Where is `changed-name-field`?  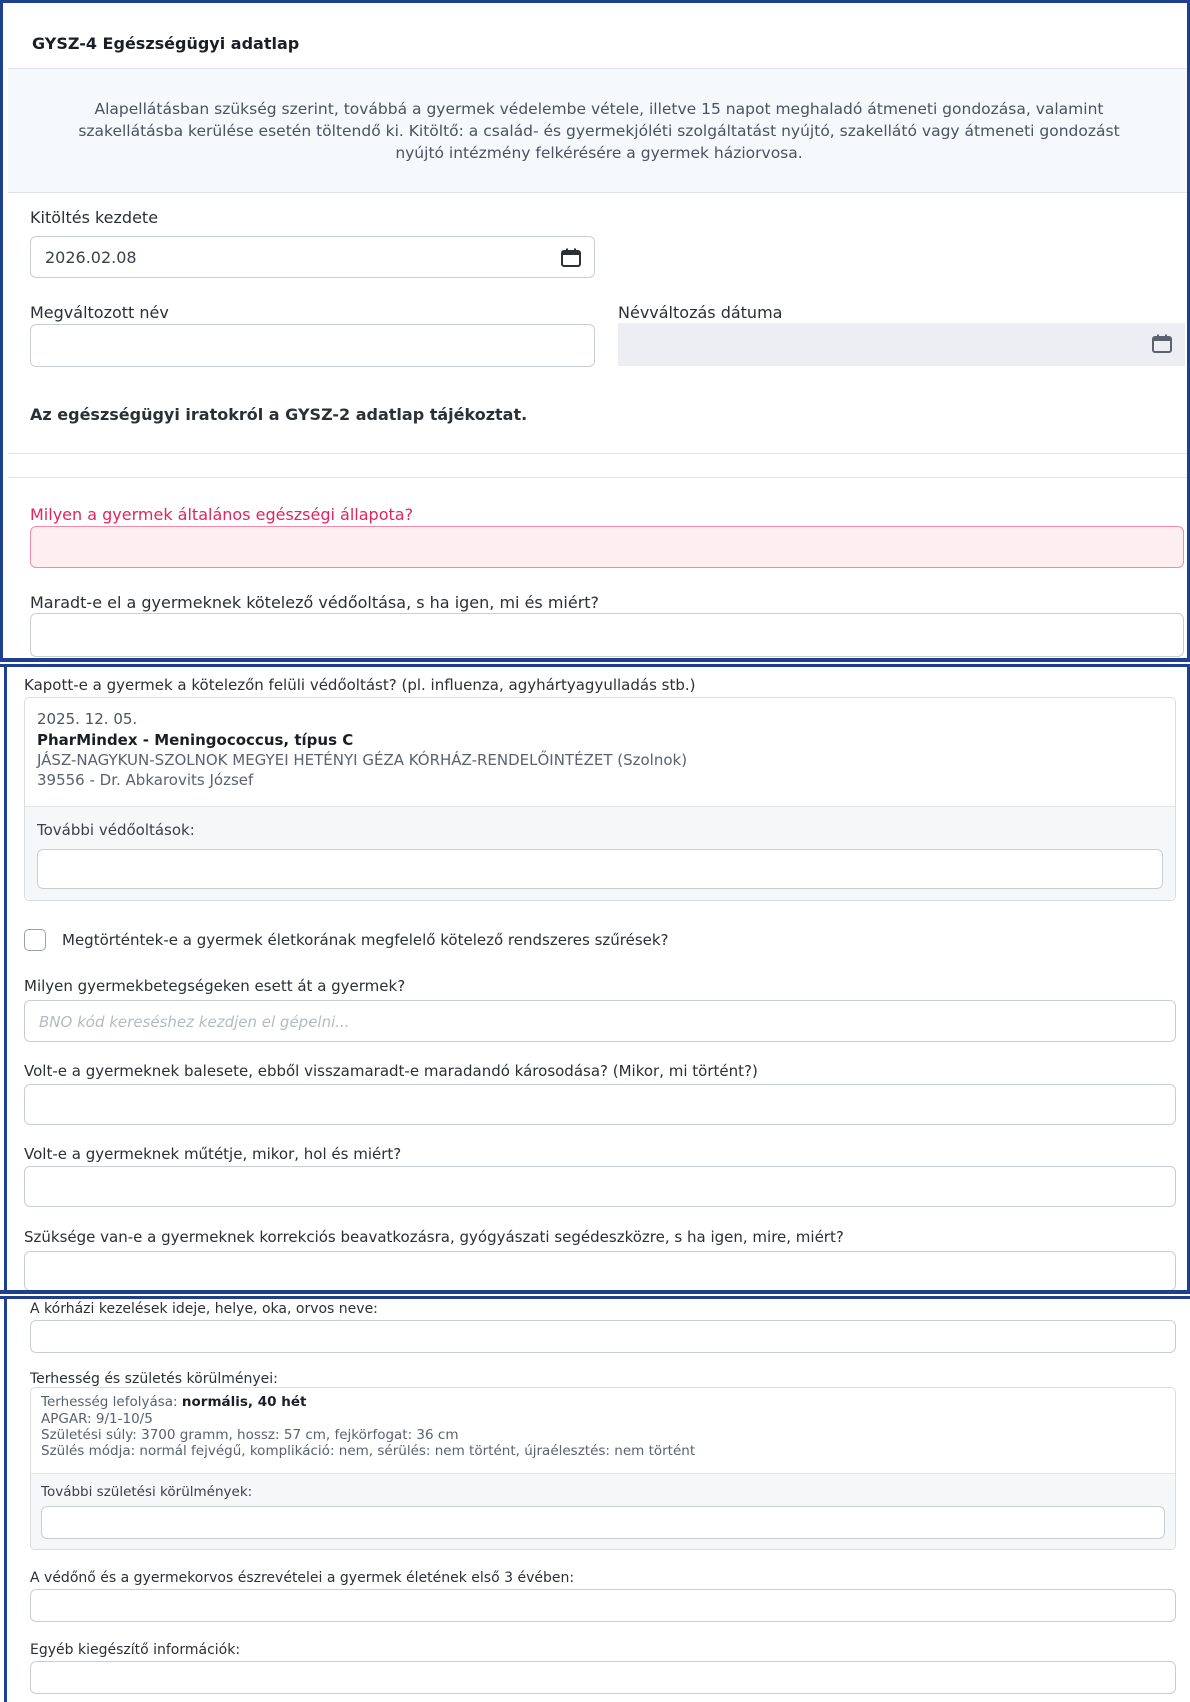
changed-name-field is located at coordinates (312, 345).